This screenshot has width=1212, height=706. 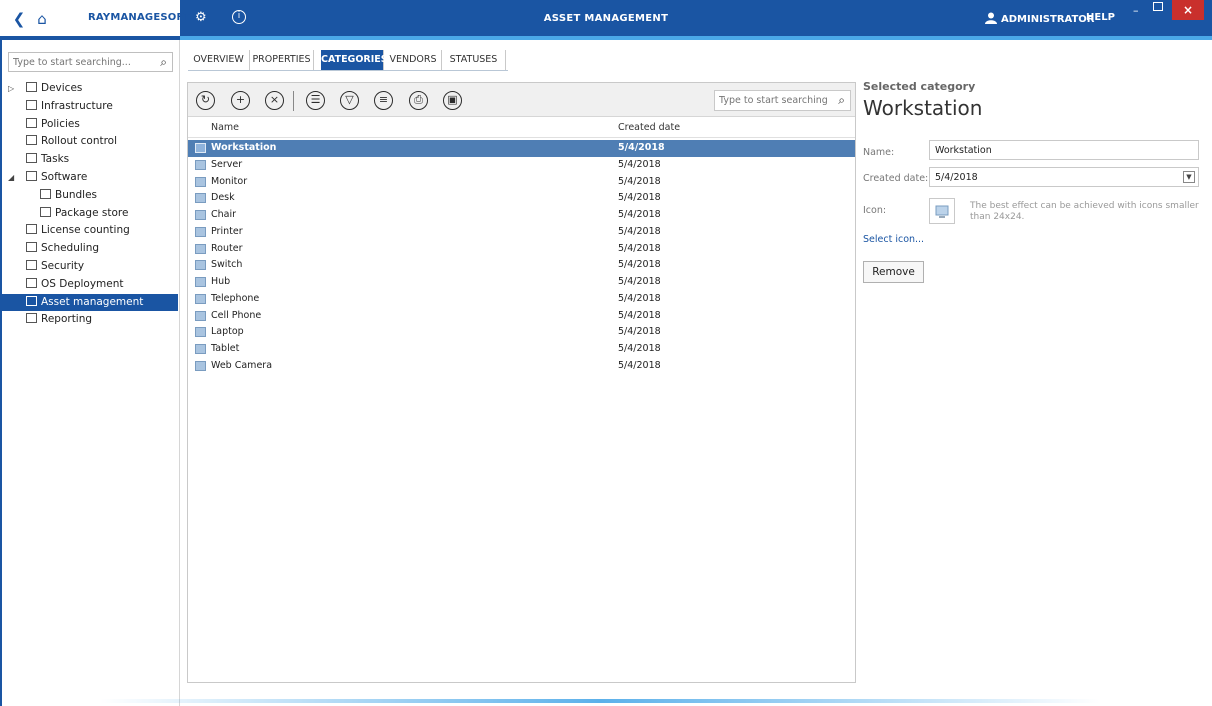 What do you see at coordinates (236, 315) in the screenshot?
I see `category-name: Cell Phone` at bounding box center [236, 315].